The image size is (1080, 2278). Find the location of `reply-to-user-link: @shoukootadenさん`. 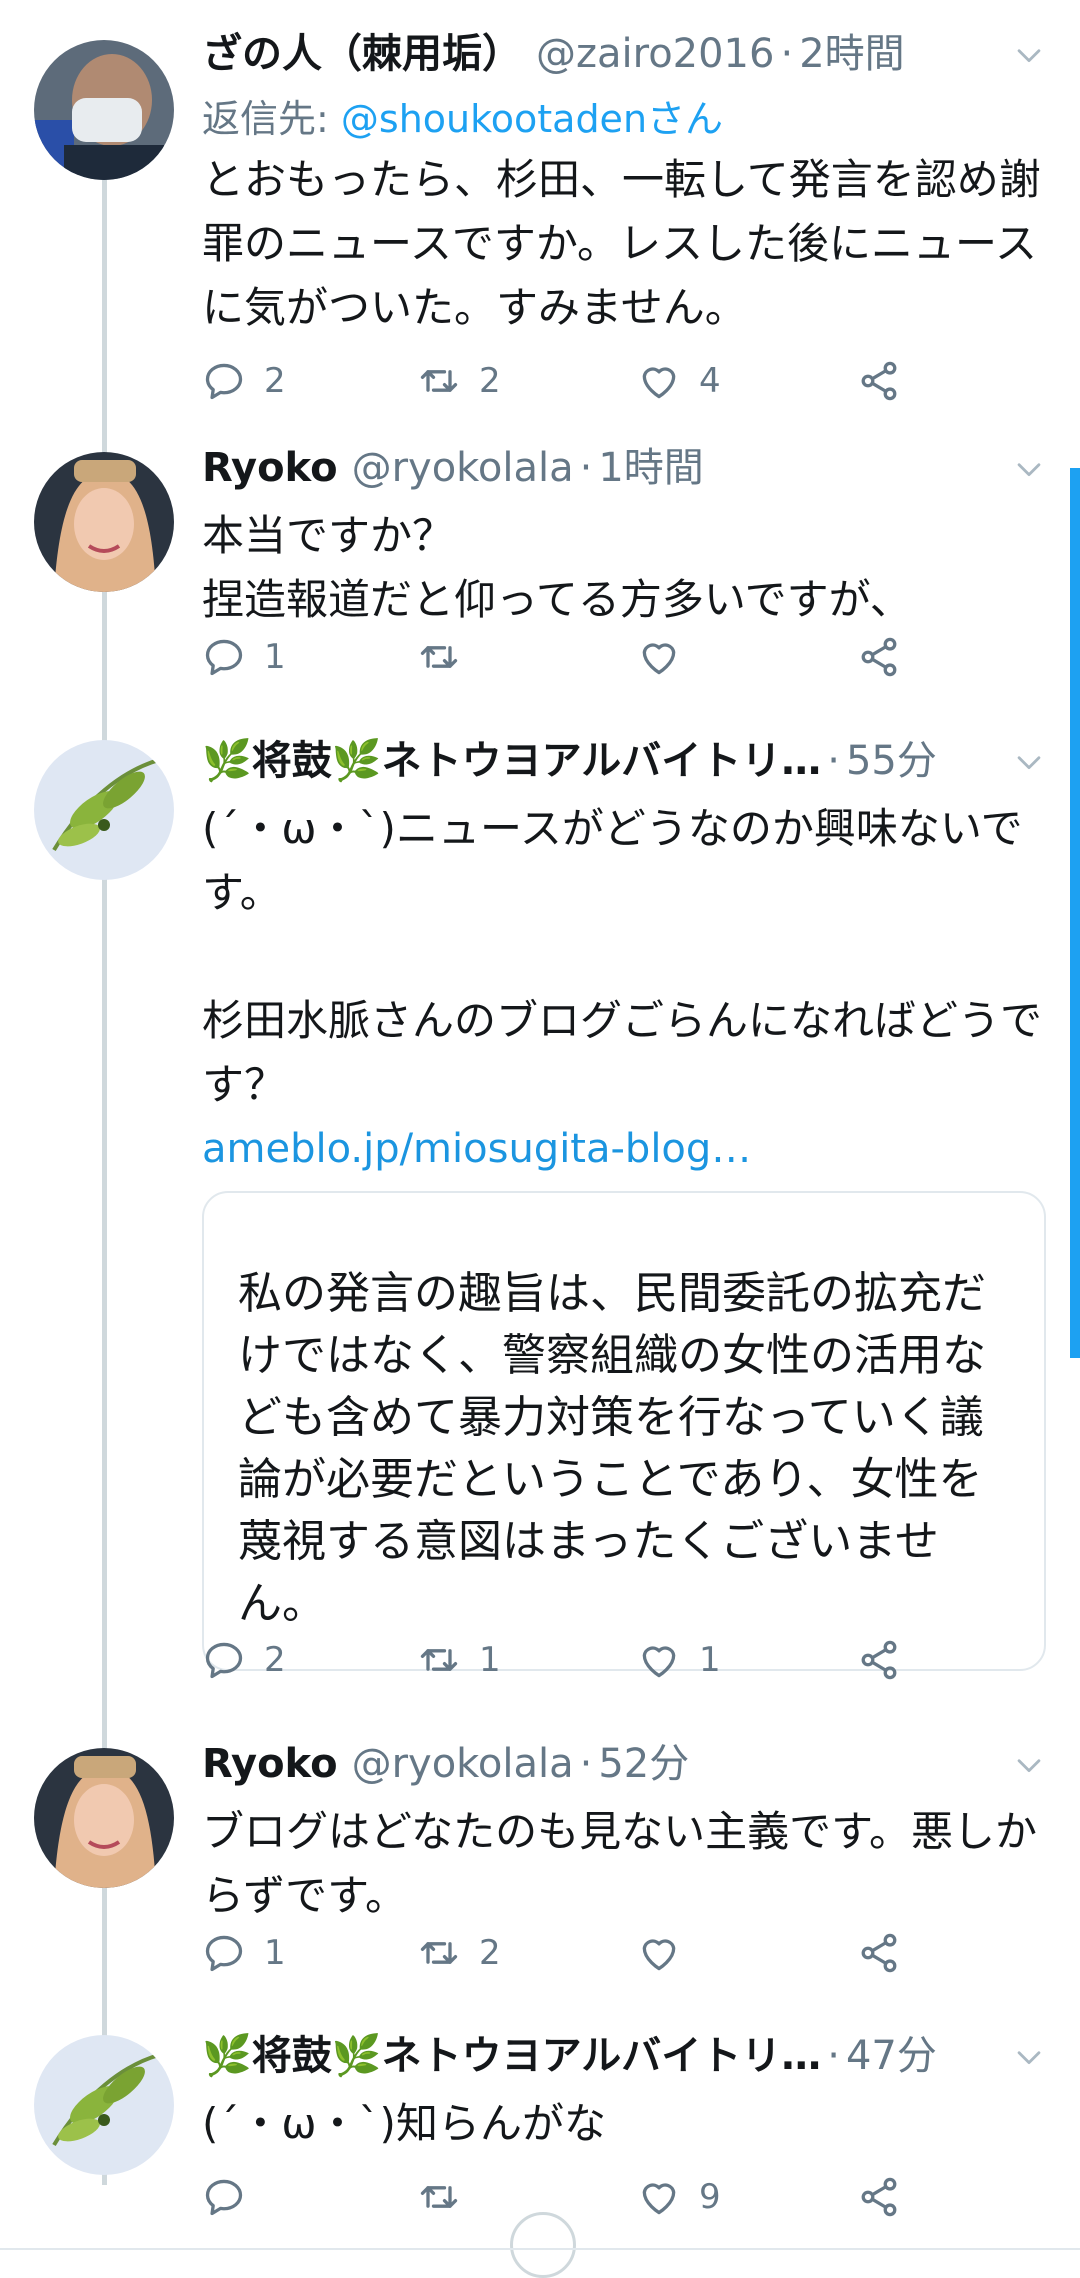

reply-to-user-link: @shoukootadenさん is located at coordinates (532, 119).